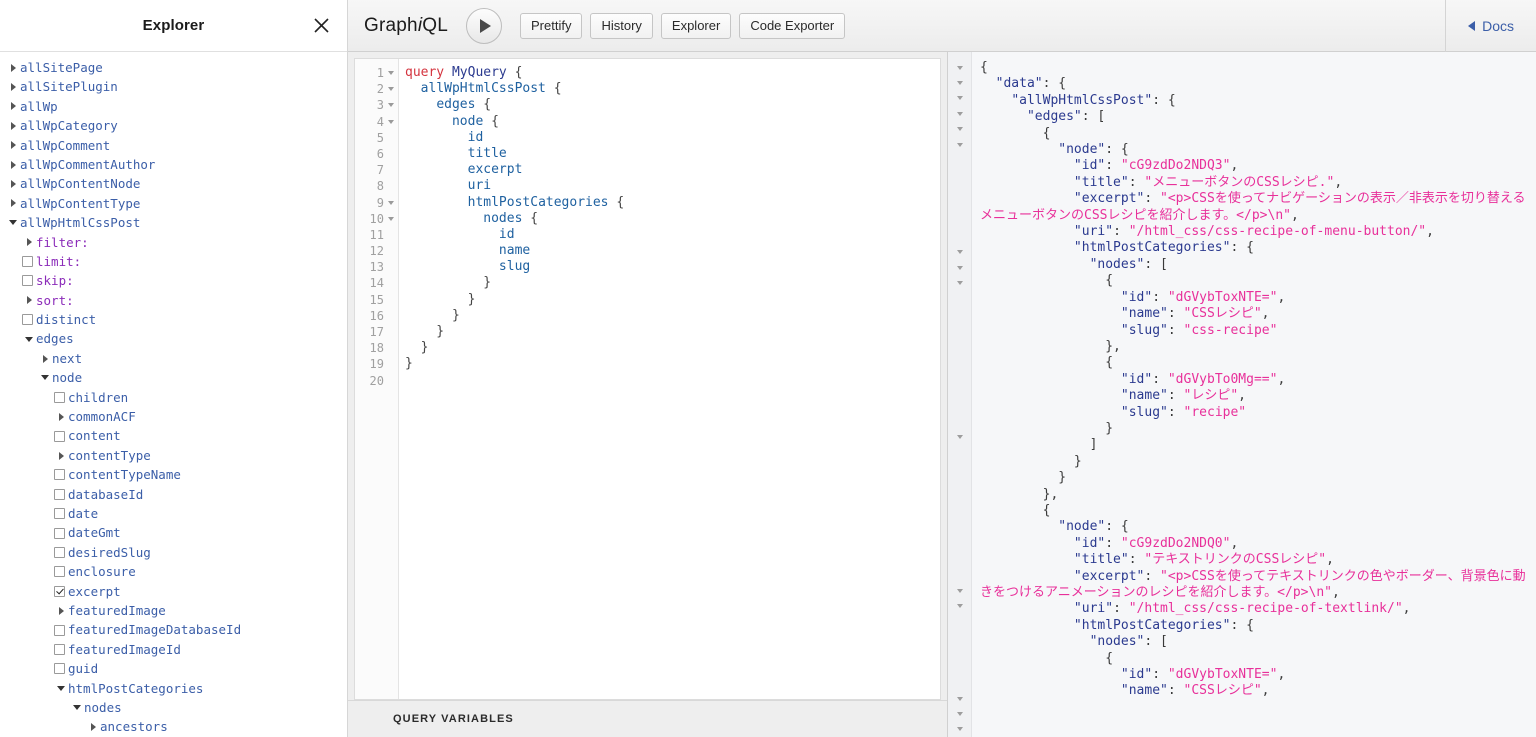  What do you see at coordinates (173, 649) in the screenshot?
I see `explorer-field-featuredImageId: featuredImageId` at bounding box center [173, 649].